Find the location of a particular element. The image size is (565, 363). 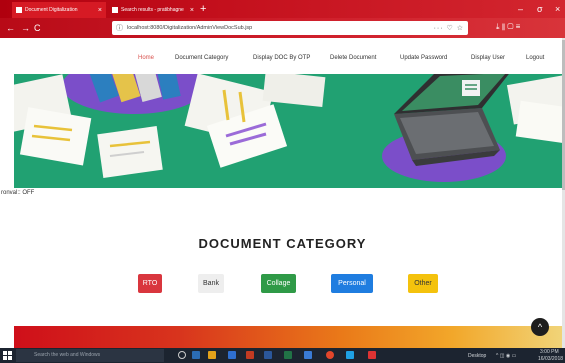

task-view-icon is located at coordinates (196, 355).